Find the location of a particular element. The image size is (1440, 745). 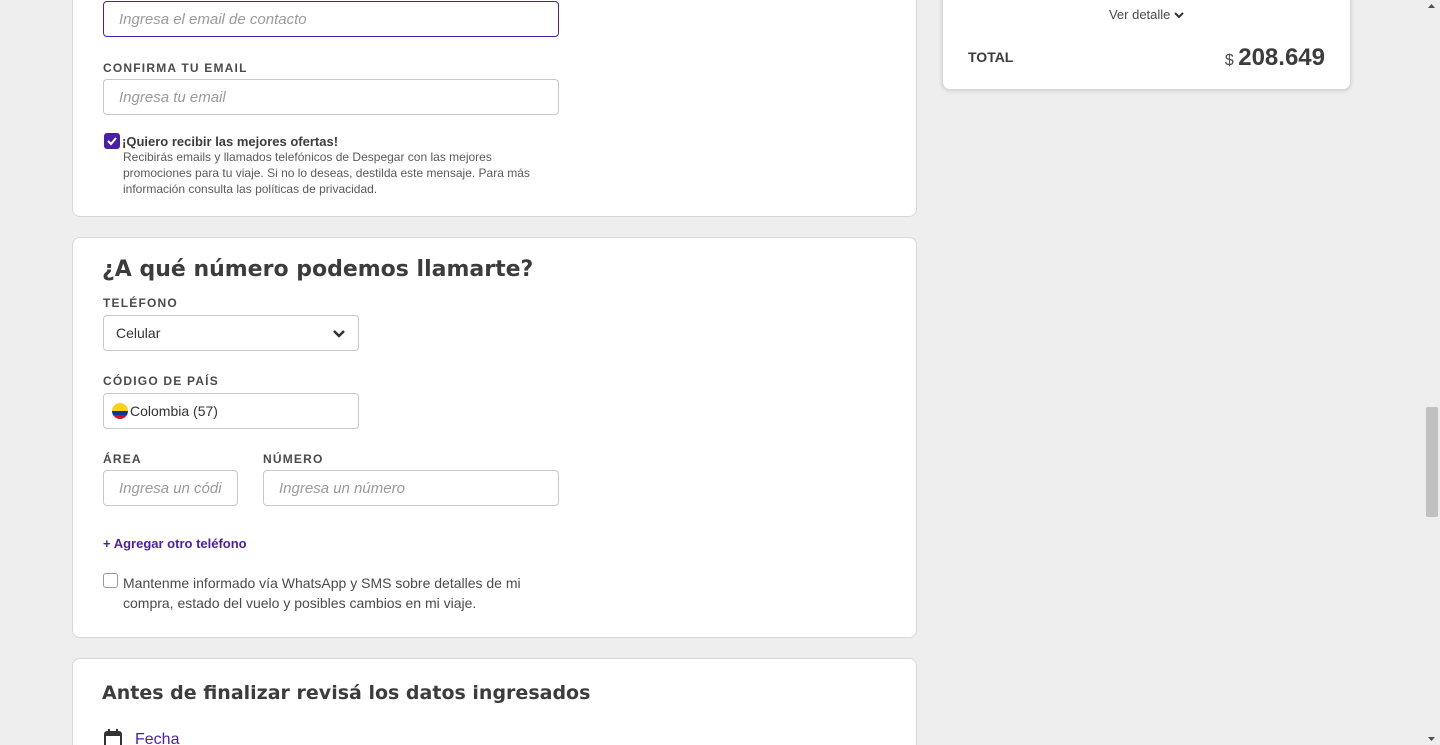

total-amount: 208.649 is located at coordinates (1281, 57).